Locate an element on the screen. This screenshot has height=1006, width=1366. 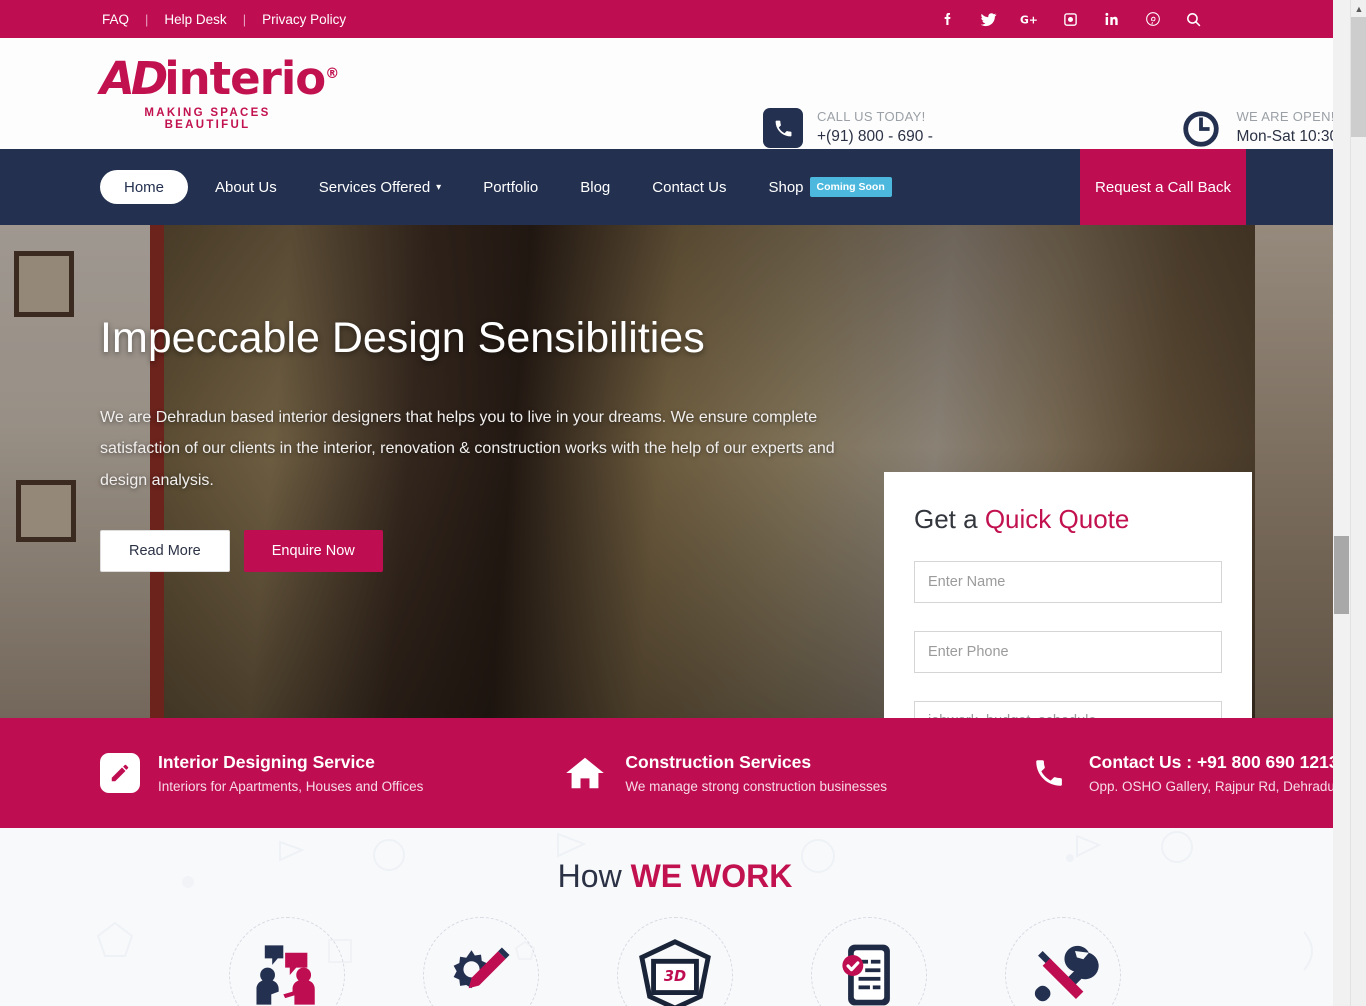
step-approval is located at coordinates (869, 961).